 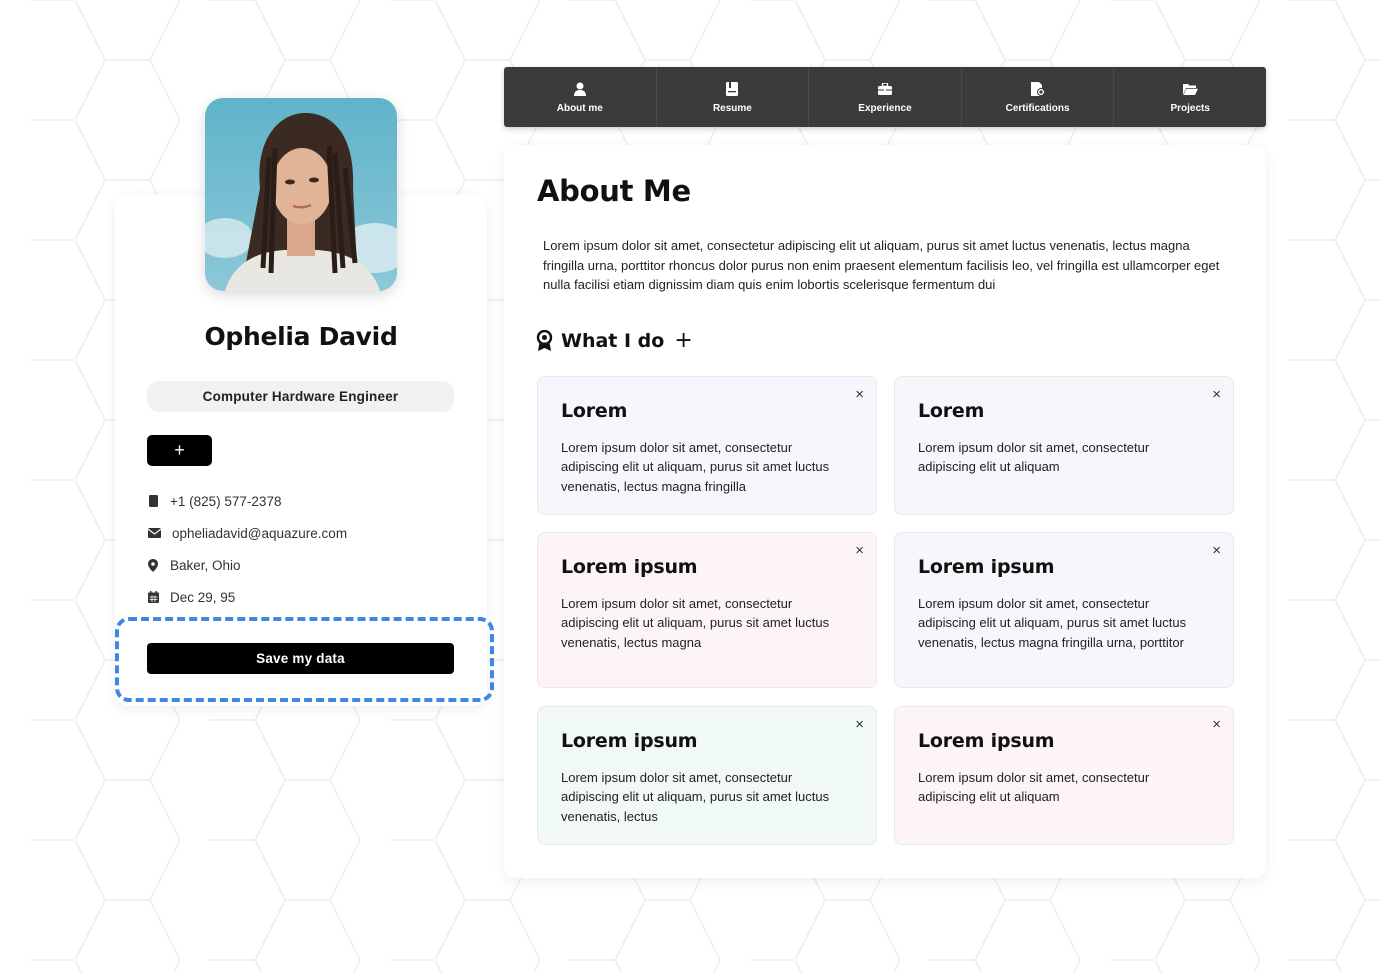 I want to click on medal-icon, so click(x=544, y=340).